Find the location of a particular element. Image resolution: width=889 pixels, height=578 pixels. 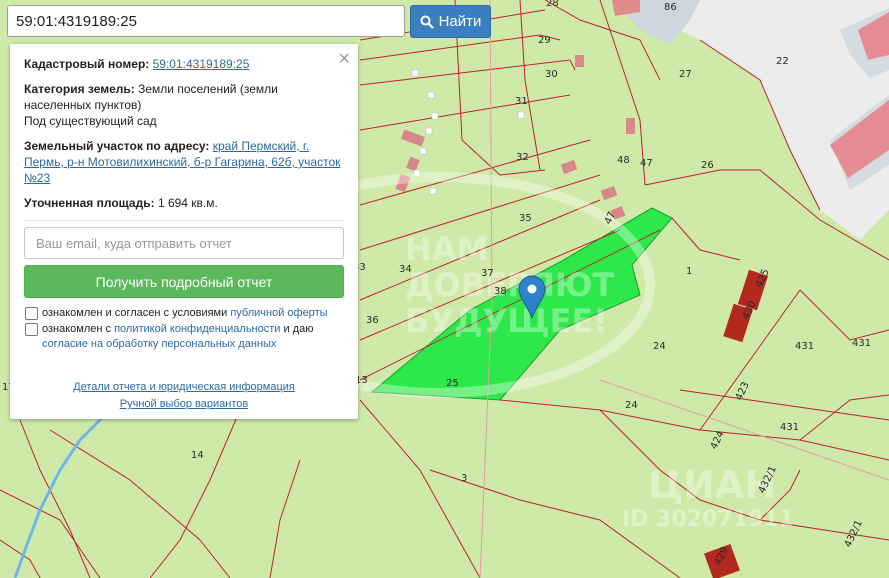

area-value: 1 694 кв.м. is located at coordinates (187, 203).